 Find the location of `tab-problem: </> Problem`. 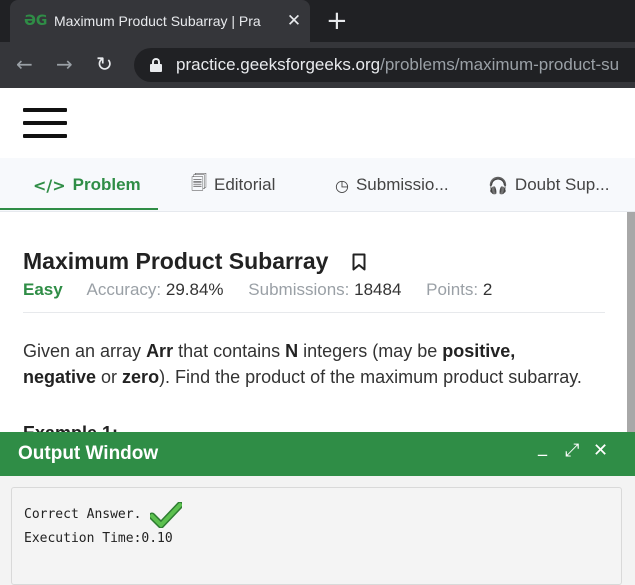

tab-problem: </> Problem is located at coordinates (87, 185).